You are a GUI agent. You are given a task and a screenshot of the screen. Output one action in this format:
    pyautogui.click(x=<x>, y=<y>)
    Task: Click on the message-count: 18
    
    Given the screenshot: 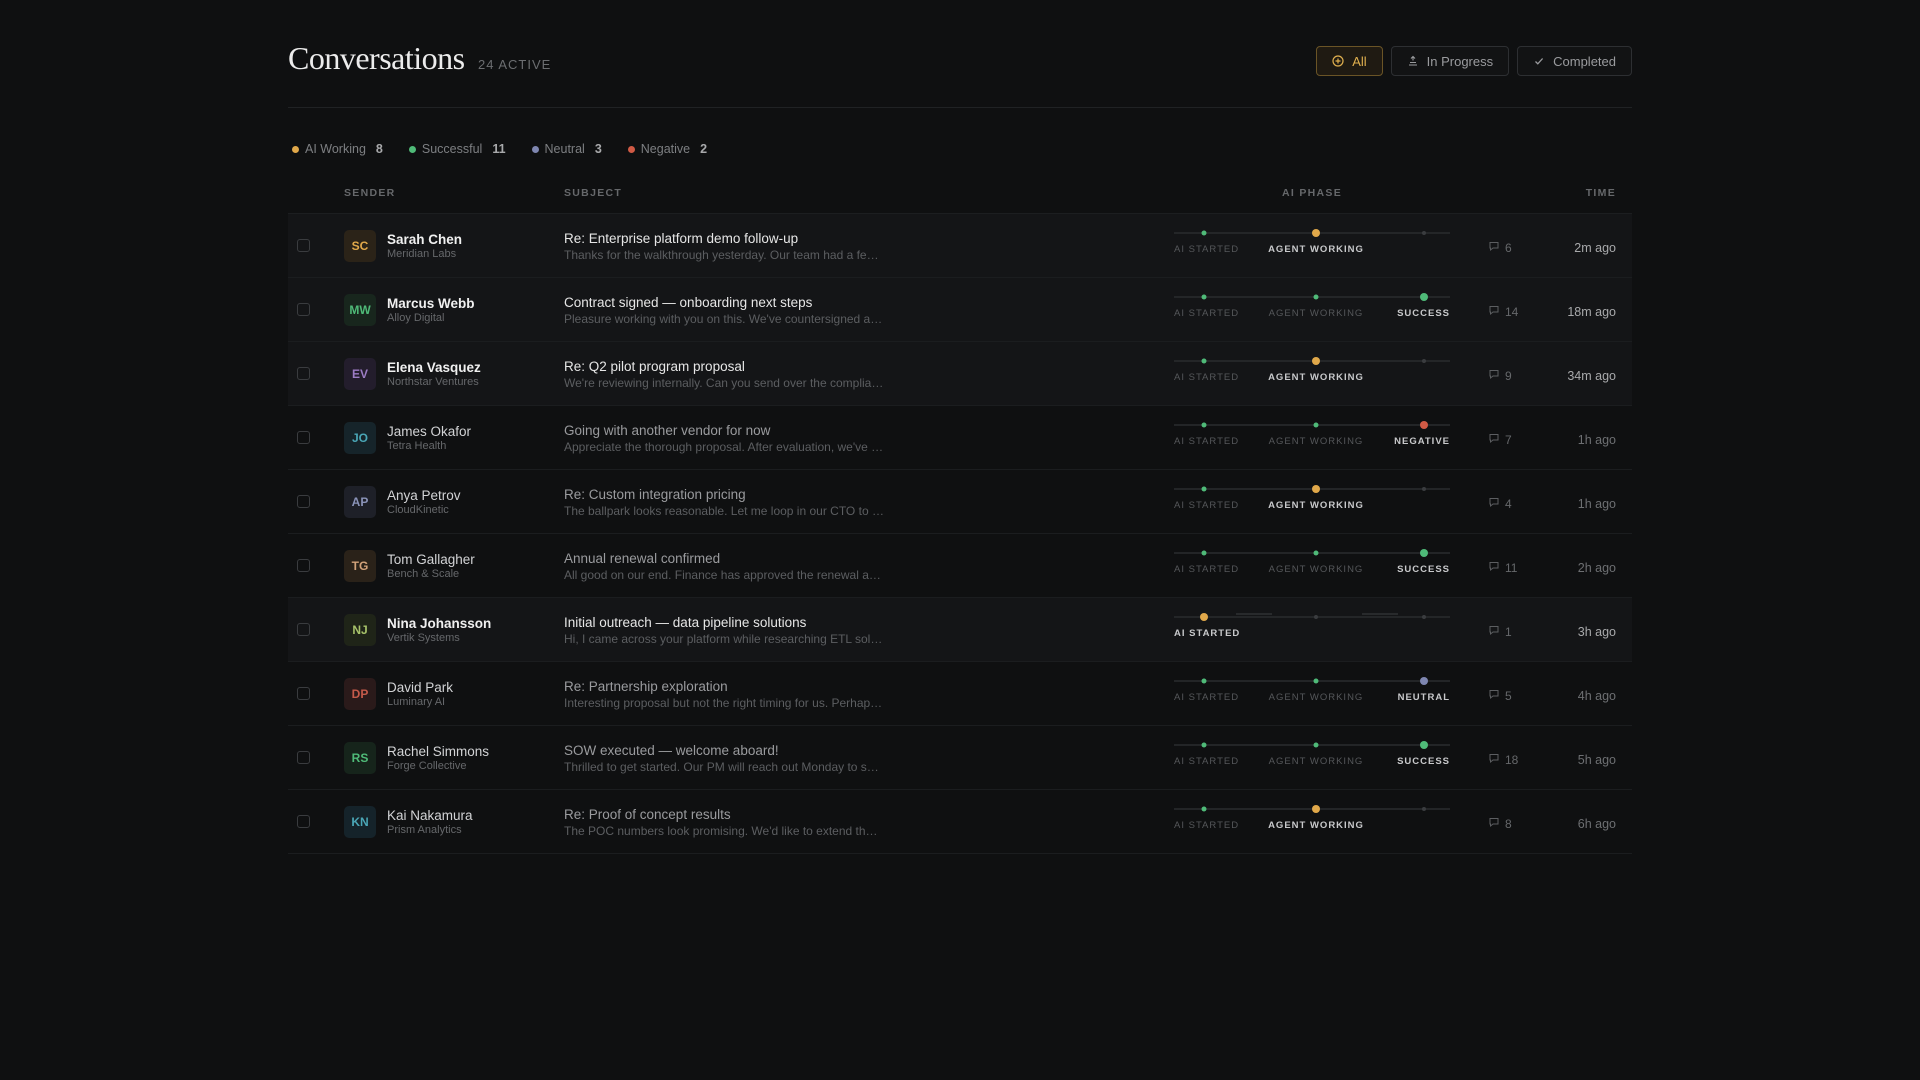 What is the action you would take?
    pyautogui.click(x=1503, y=759)
    